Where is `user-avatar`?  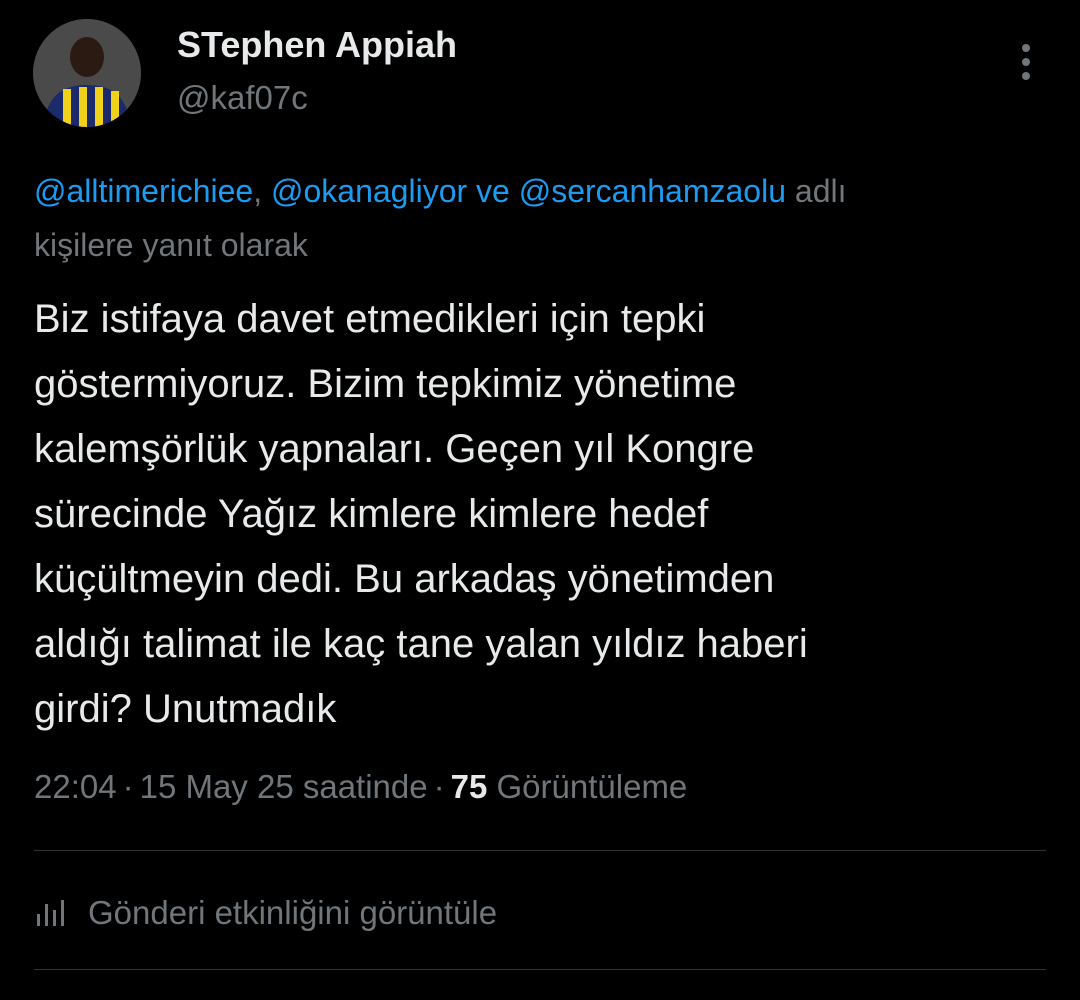
user-avatar is located at coordinates (87, 73).